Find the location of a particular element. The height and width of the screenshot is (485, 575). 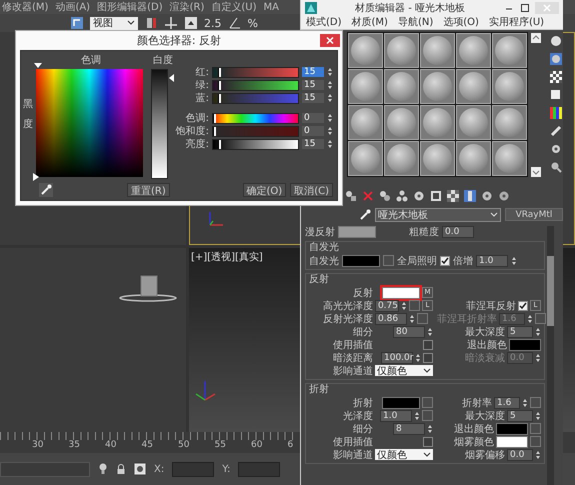

menu-item: 自定义(U) is located at coordinates (233, 7).